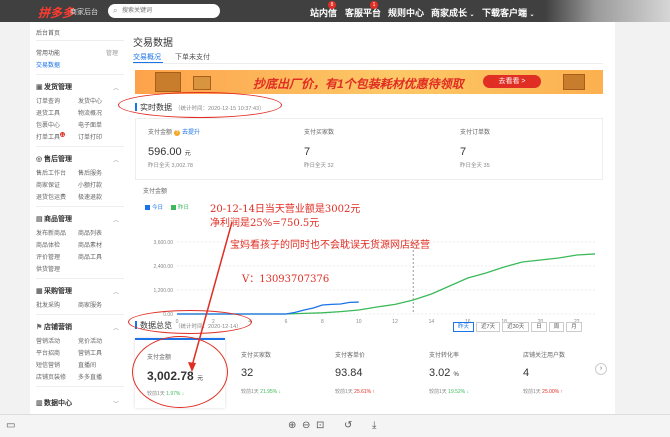  What do you see at coordinates (48, 124) in the screenshot?
I see `sidebar-item: 包裹中心` at bounding box center [48, 124].